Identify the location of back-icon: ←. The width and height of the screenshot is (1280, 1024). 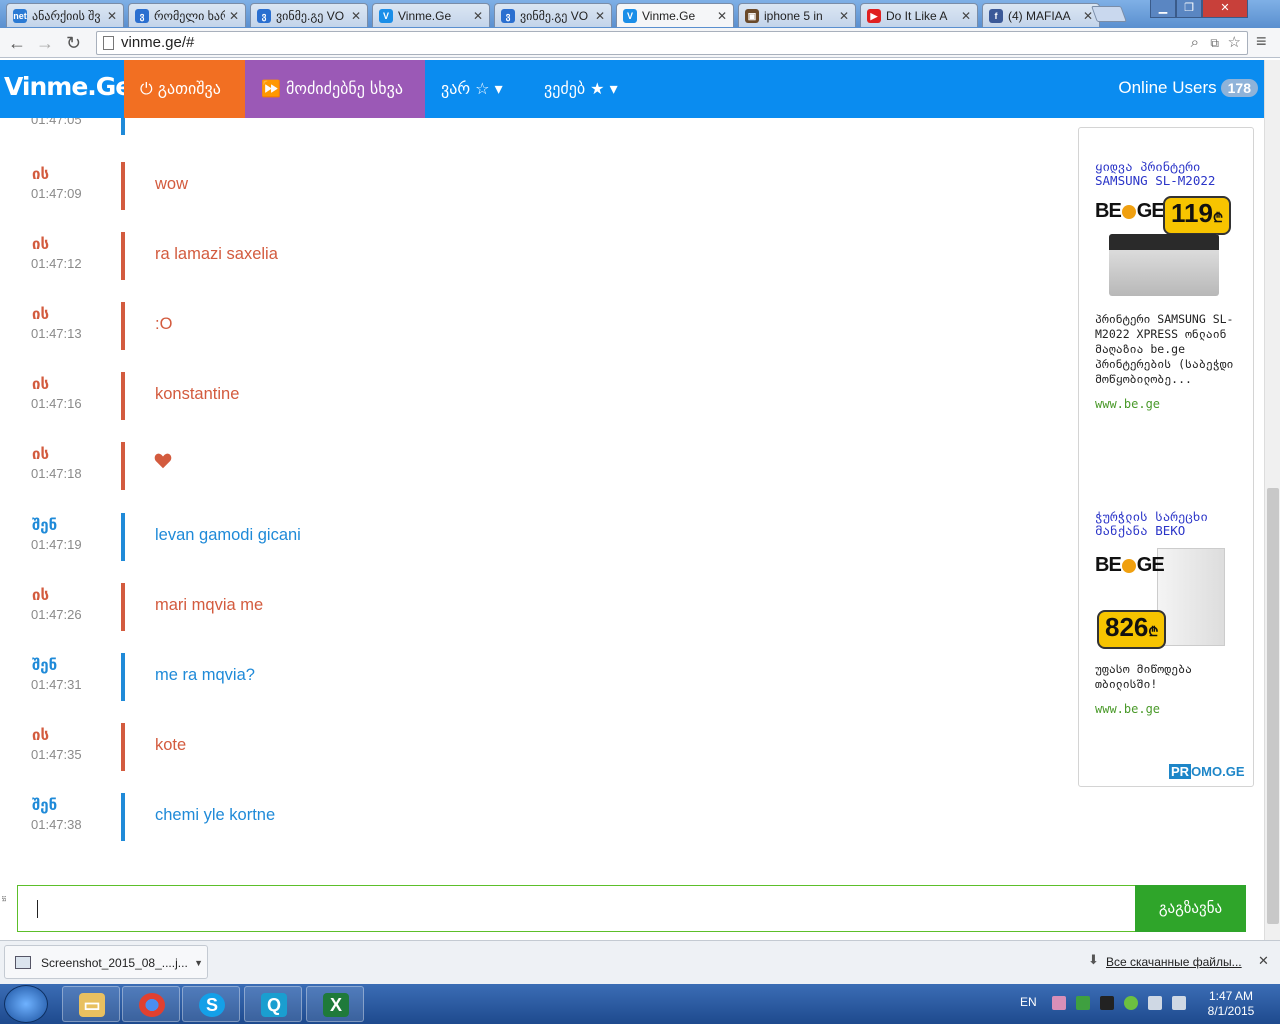
(17, 43).